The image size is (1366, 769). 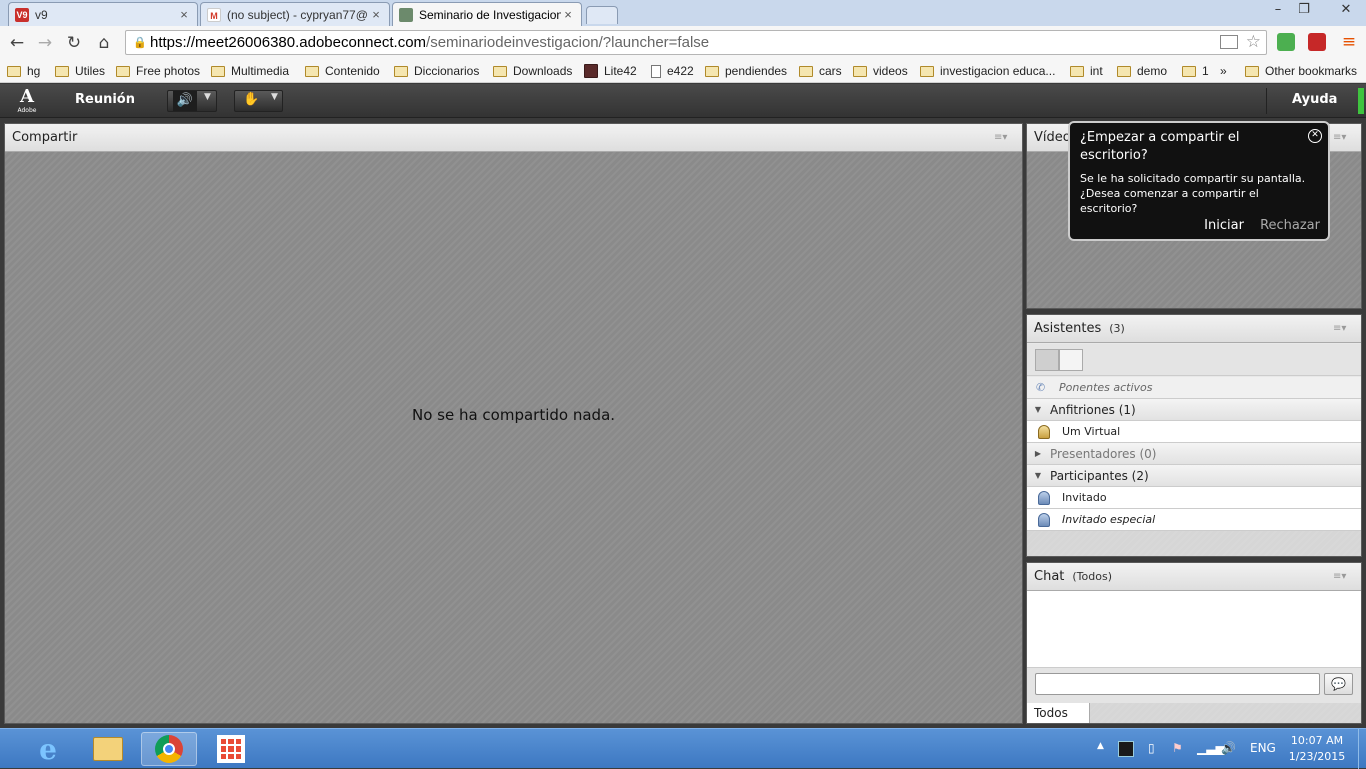 I want to click on close-window-icon: ✕, so click(x=1346, y=11).